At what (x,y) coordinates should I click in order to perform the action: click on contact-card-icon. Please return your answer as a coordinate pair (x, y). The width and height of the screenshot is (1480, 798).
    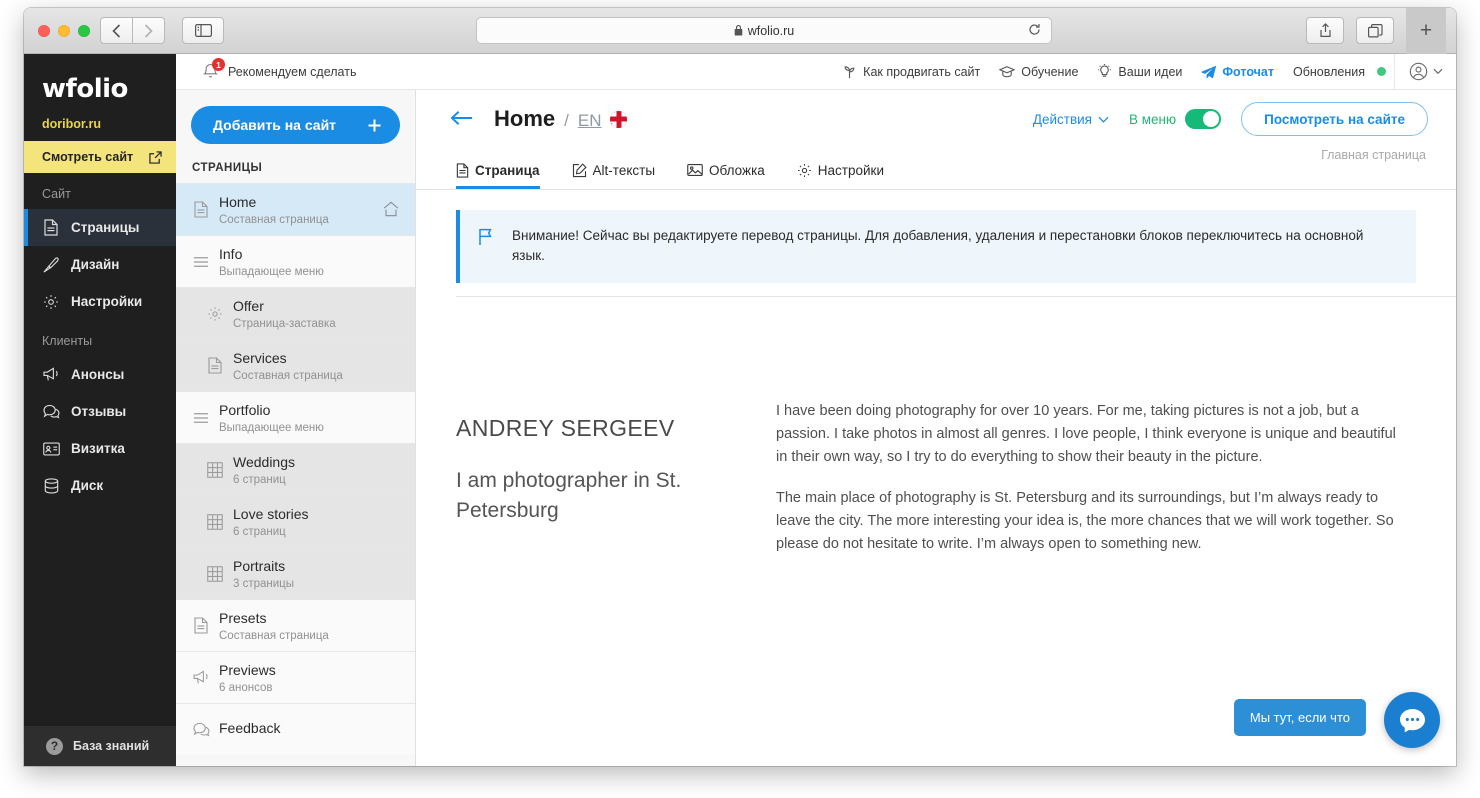
    Looking at the image, I should click on (51, 449).